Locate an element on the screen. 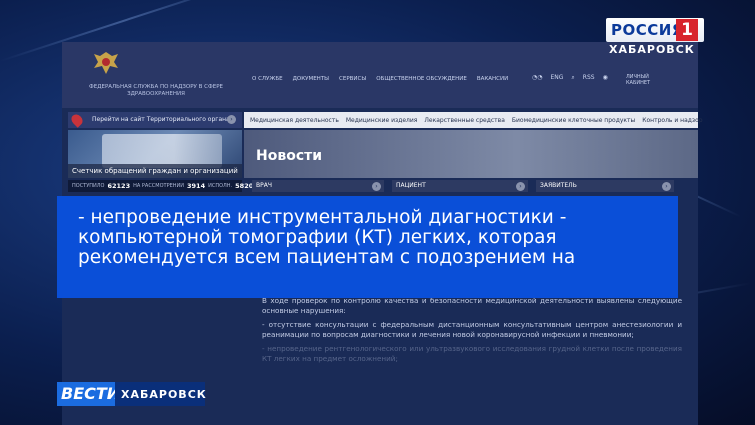 The image size is (755, 425). nav-about: О СЛУЖБЕ is located at coordinates (267, 79).